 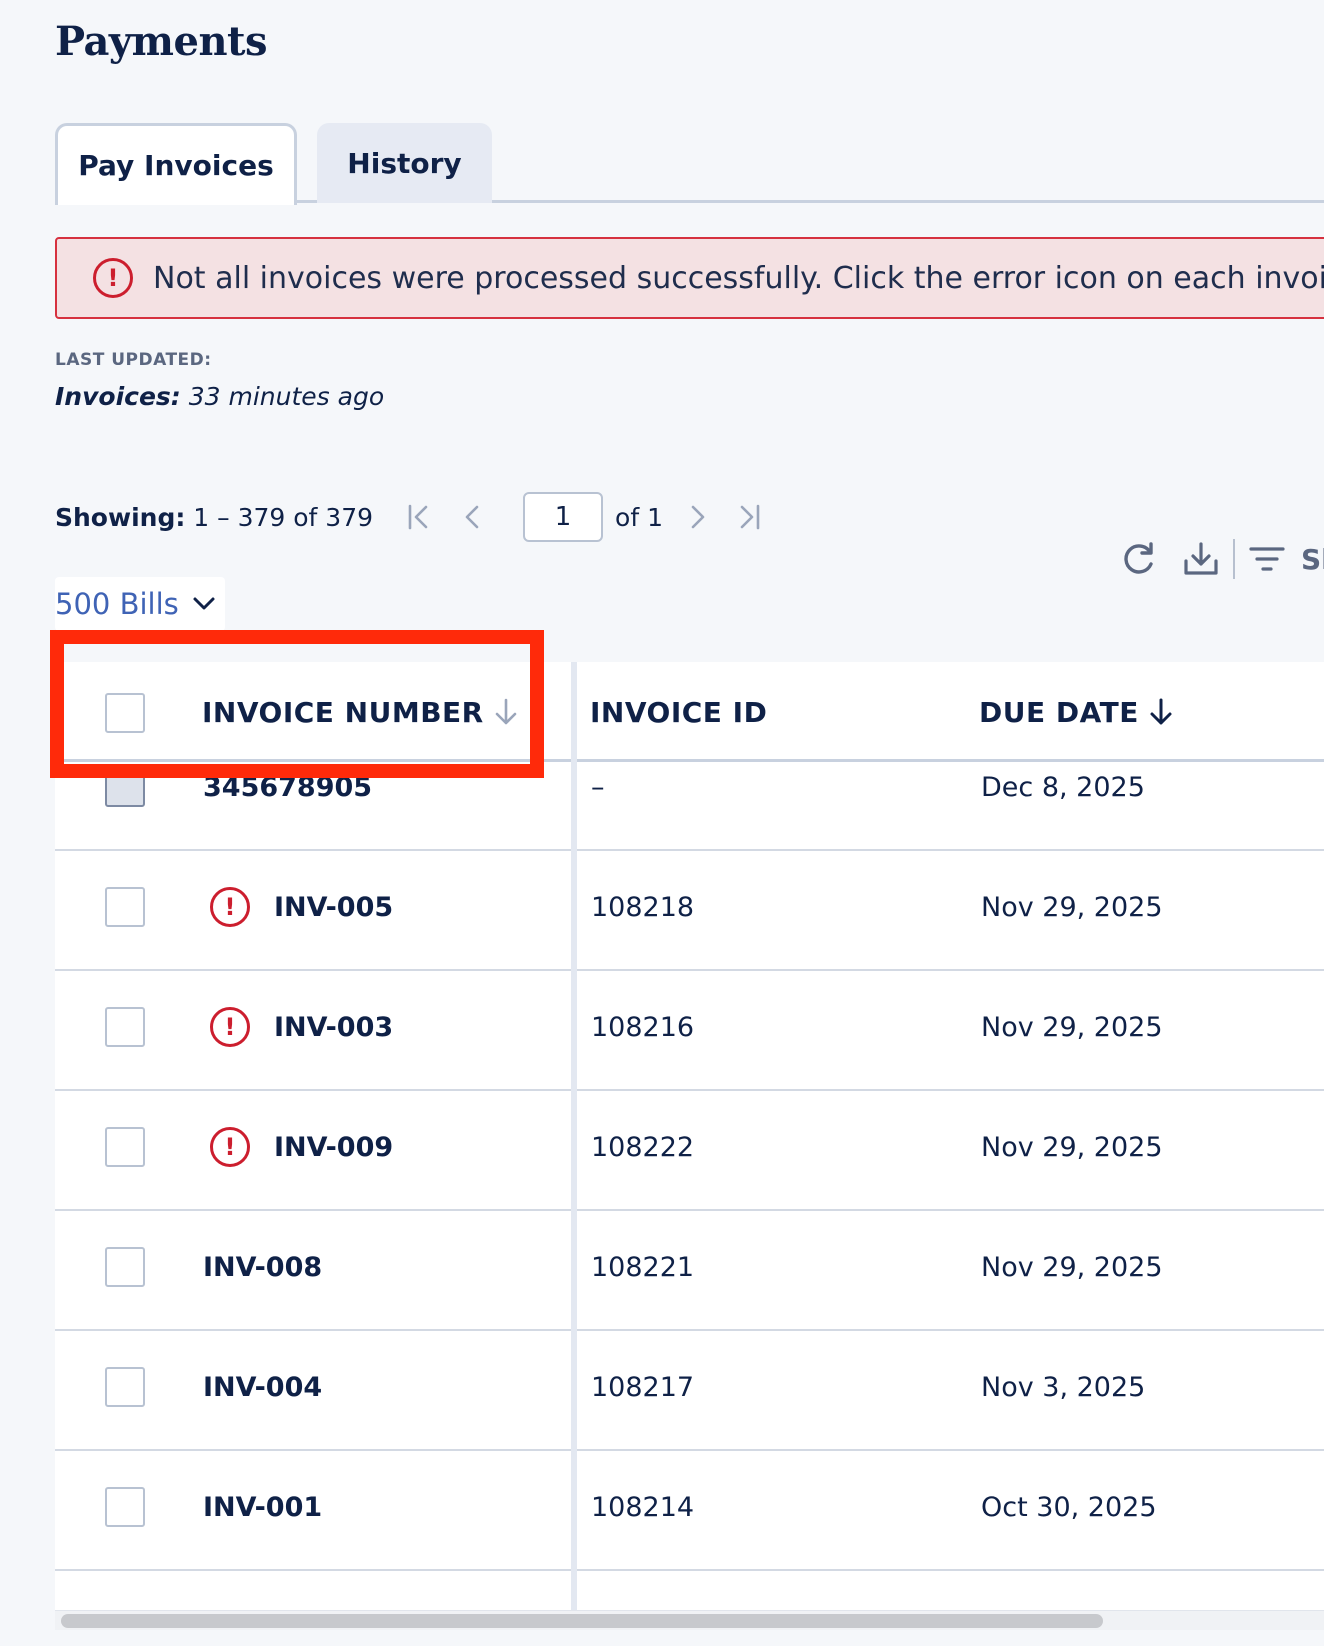 I want to click on table-row: ! INV-005 108218 Nov 29, 2025, so click(x=689, y=908).